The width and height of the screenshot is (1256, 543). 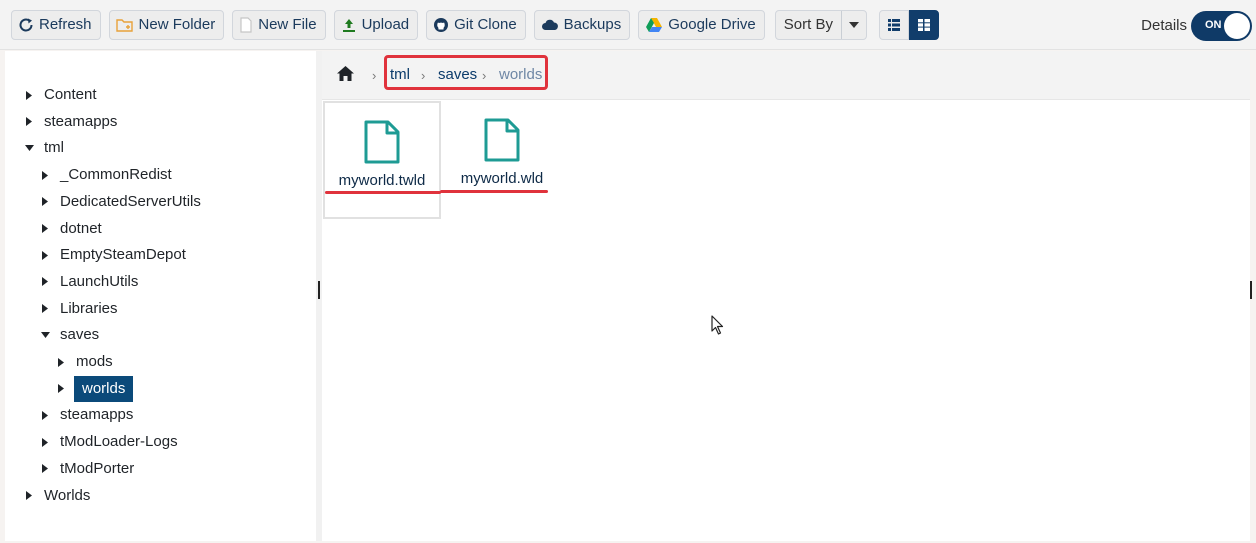 I want to click on file-item-myworld-twld: myworld.twld, so click(x=382, y=160).